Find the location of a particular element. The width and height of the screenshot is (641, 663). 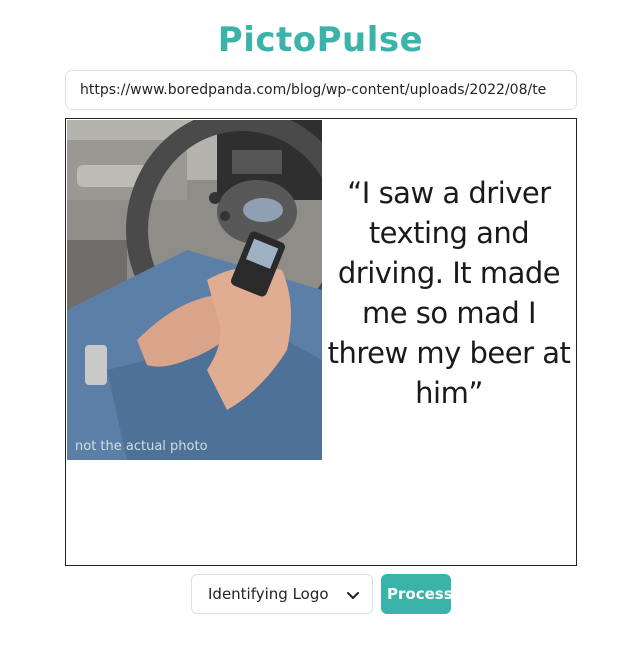

action-bar: Identifying Logo Process is located at coordinates (320, 595).